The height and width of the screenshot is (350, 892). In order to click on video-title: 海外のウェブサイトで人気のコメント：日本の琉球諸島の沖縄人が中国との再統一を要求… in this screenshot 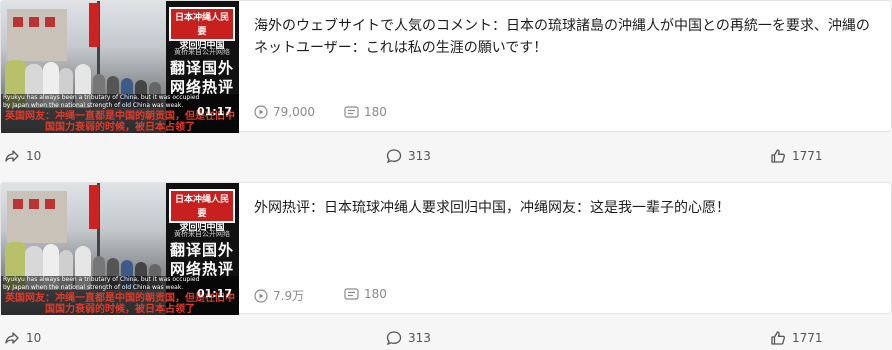, I will do `click(566, 37)`.